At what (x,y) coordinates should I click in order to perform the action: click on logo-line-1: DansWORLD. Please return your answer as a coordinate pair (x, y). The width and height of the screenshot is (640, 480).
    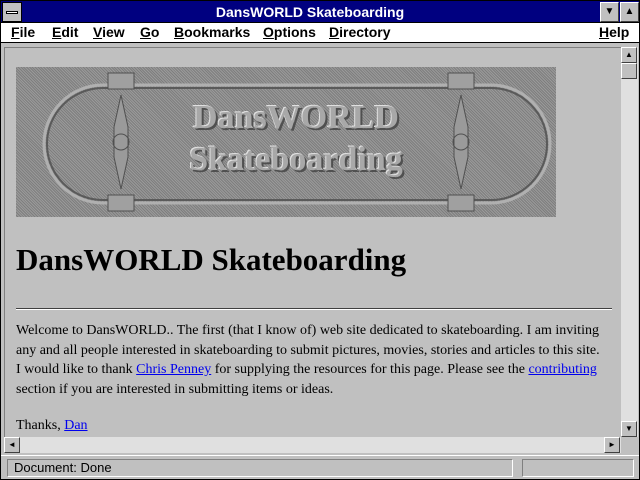
    Looking at the image, I should click on (296, 117).